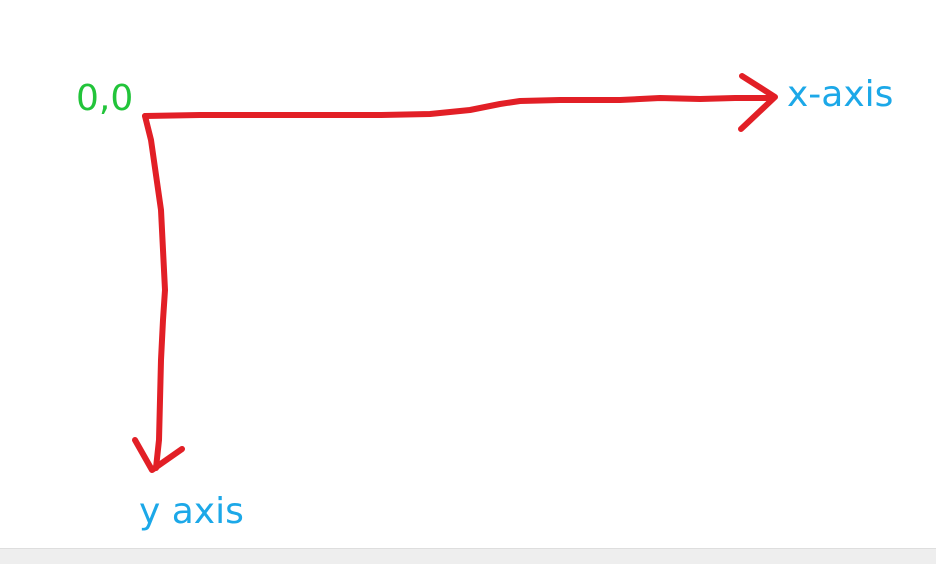  What do you see at coordinates (155, 292) in the screenshot?
I see `y-axis-line` at bounding box center [155, 292].